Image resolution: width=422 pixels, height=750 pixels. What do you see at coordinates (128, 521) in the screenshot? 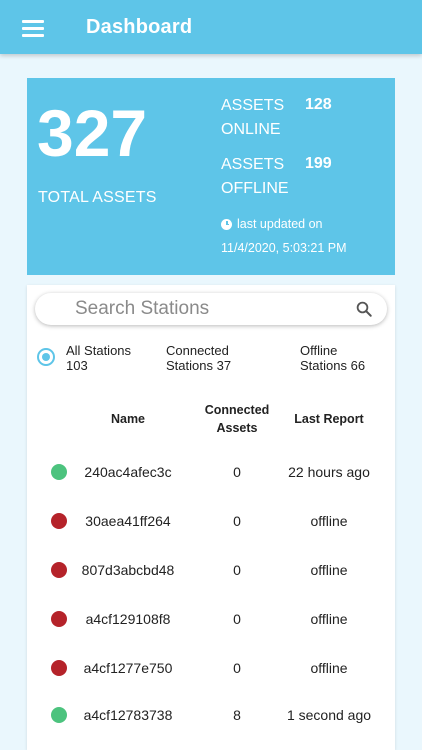
I see `station-name: 30aea41ff264` at bounding box center [128, 521].